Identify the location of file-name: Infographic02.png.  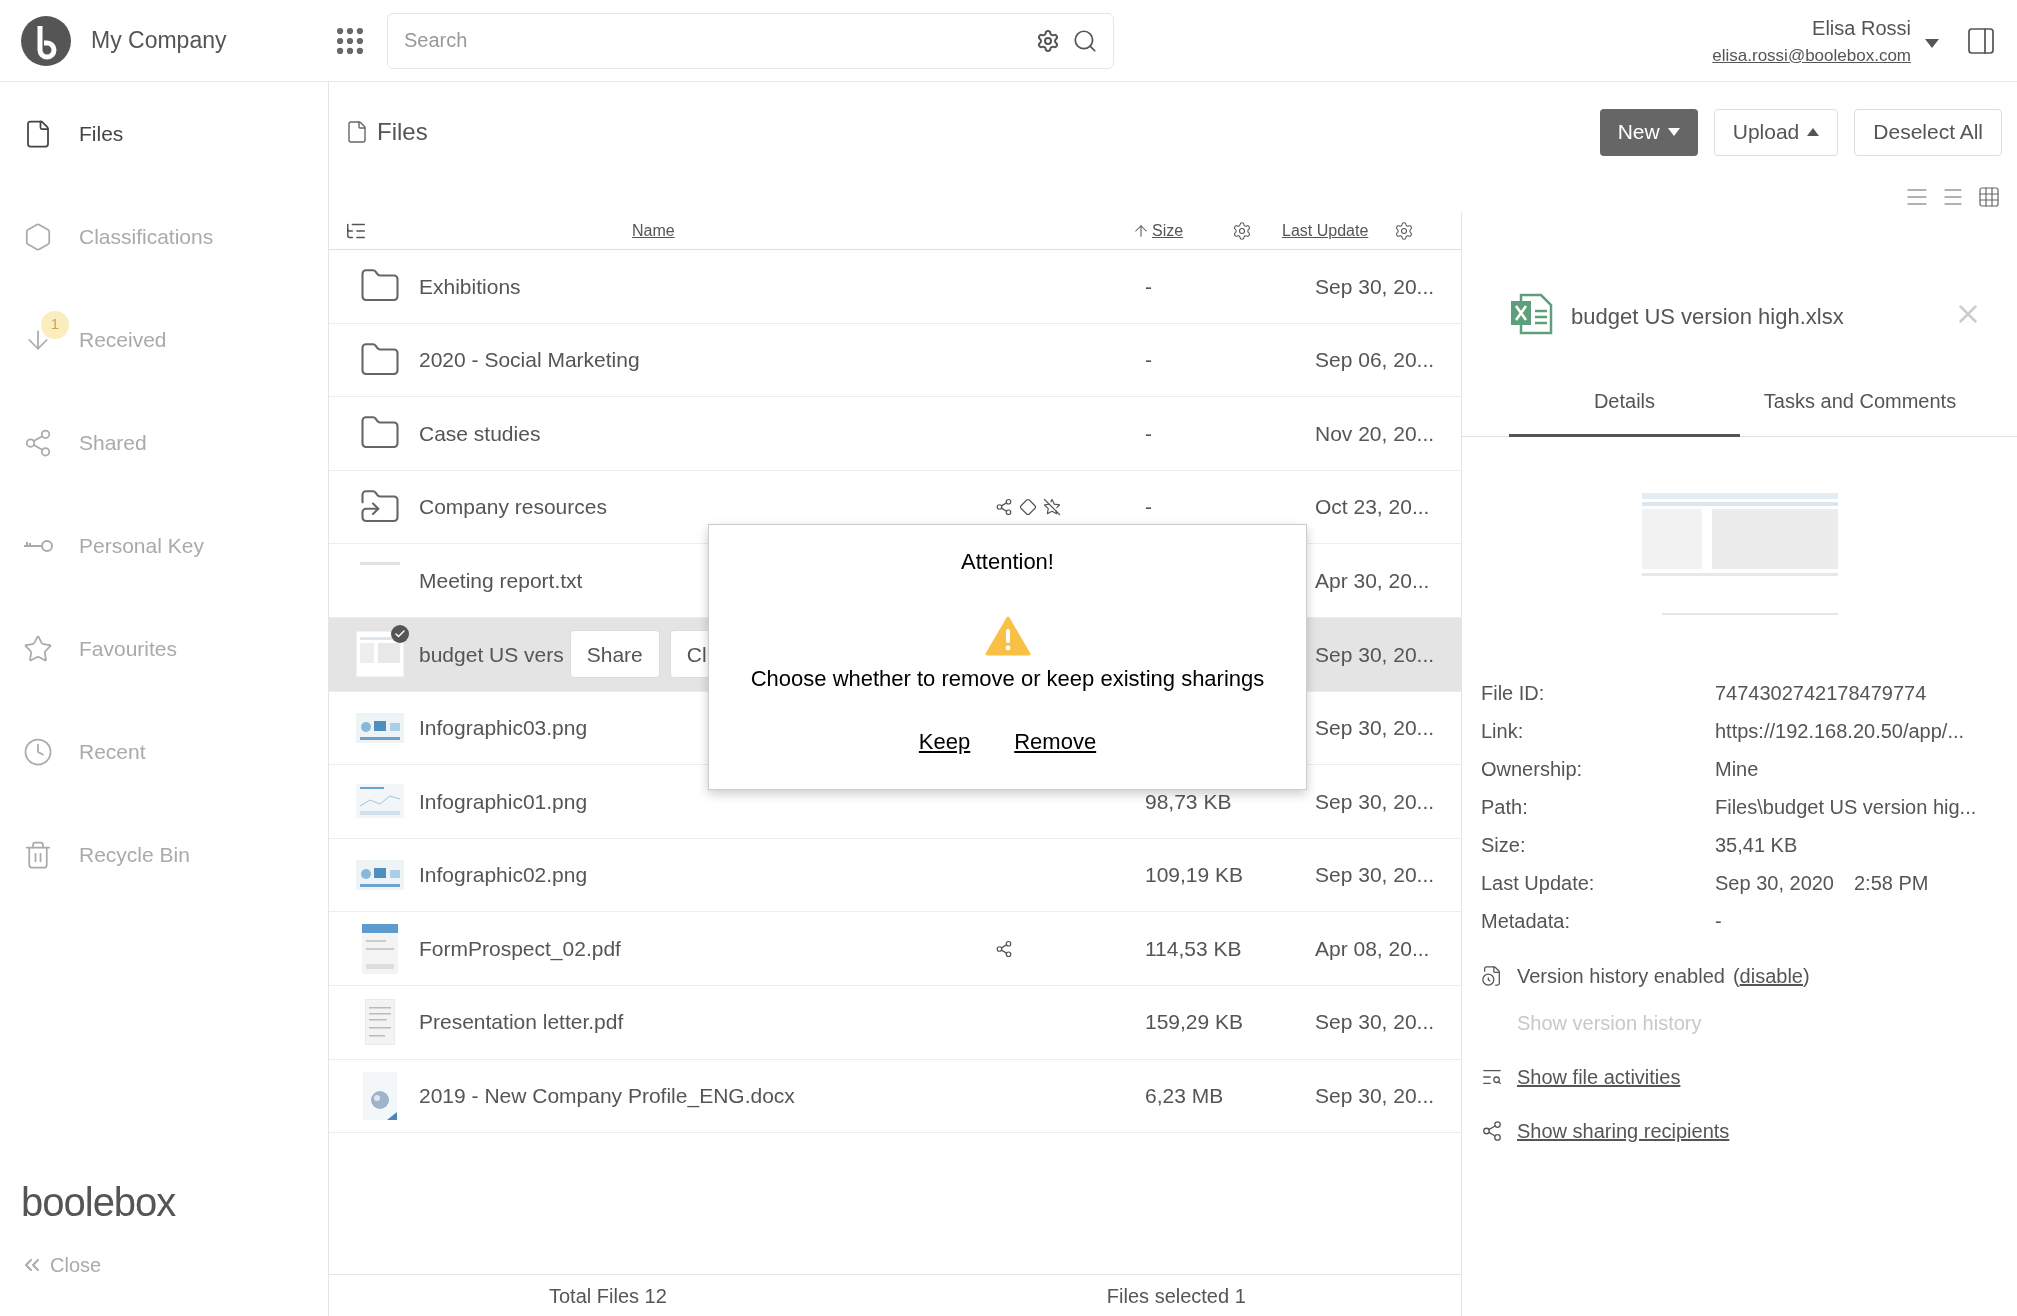
(503, 875).